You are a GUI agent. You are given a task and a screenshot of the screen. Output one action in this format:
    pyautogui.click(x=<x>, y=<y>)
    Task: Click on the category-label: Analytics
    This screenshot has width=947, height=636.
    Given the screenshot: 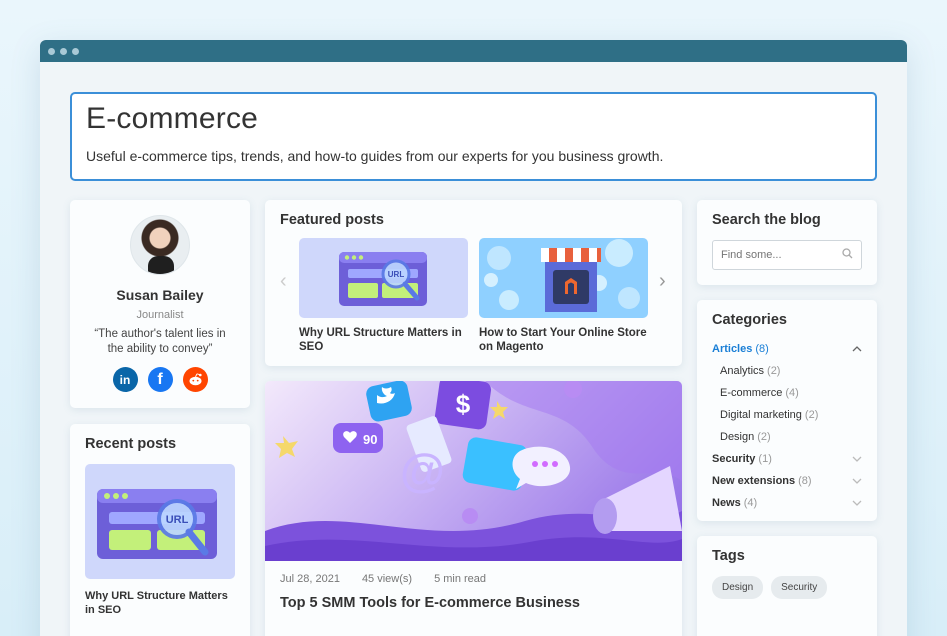 What is the action you would take?
    pyautogui.click(x=742, y=371)
    